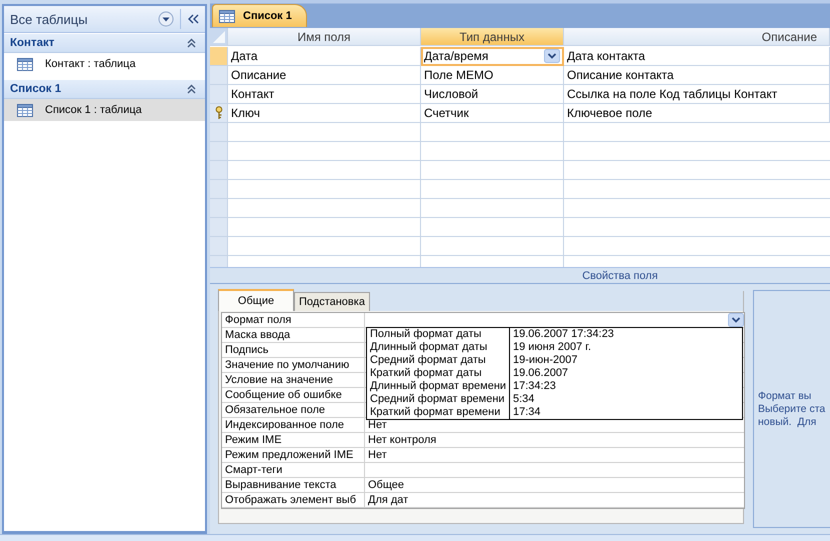  I want to click on column-header: Описание, so click(697, 37).